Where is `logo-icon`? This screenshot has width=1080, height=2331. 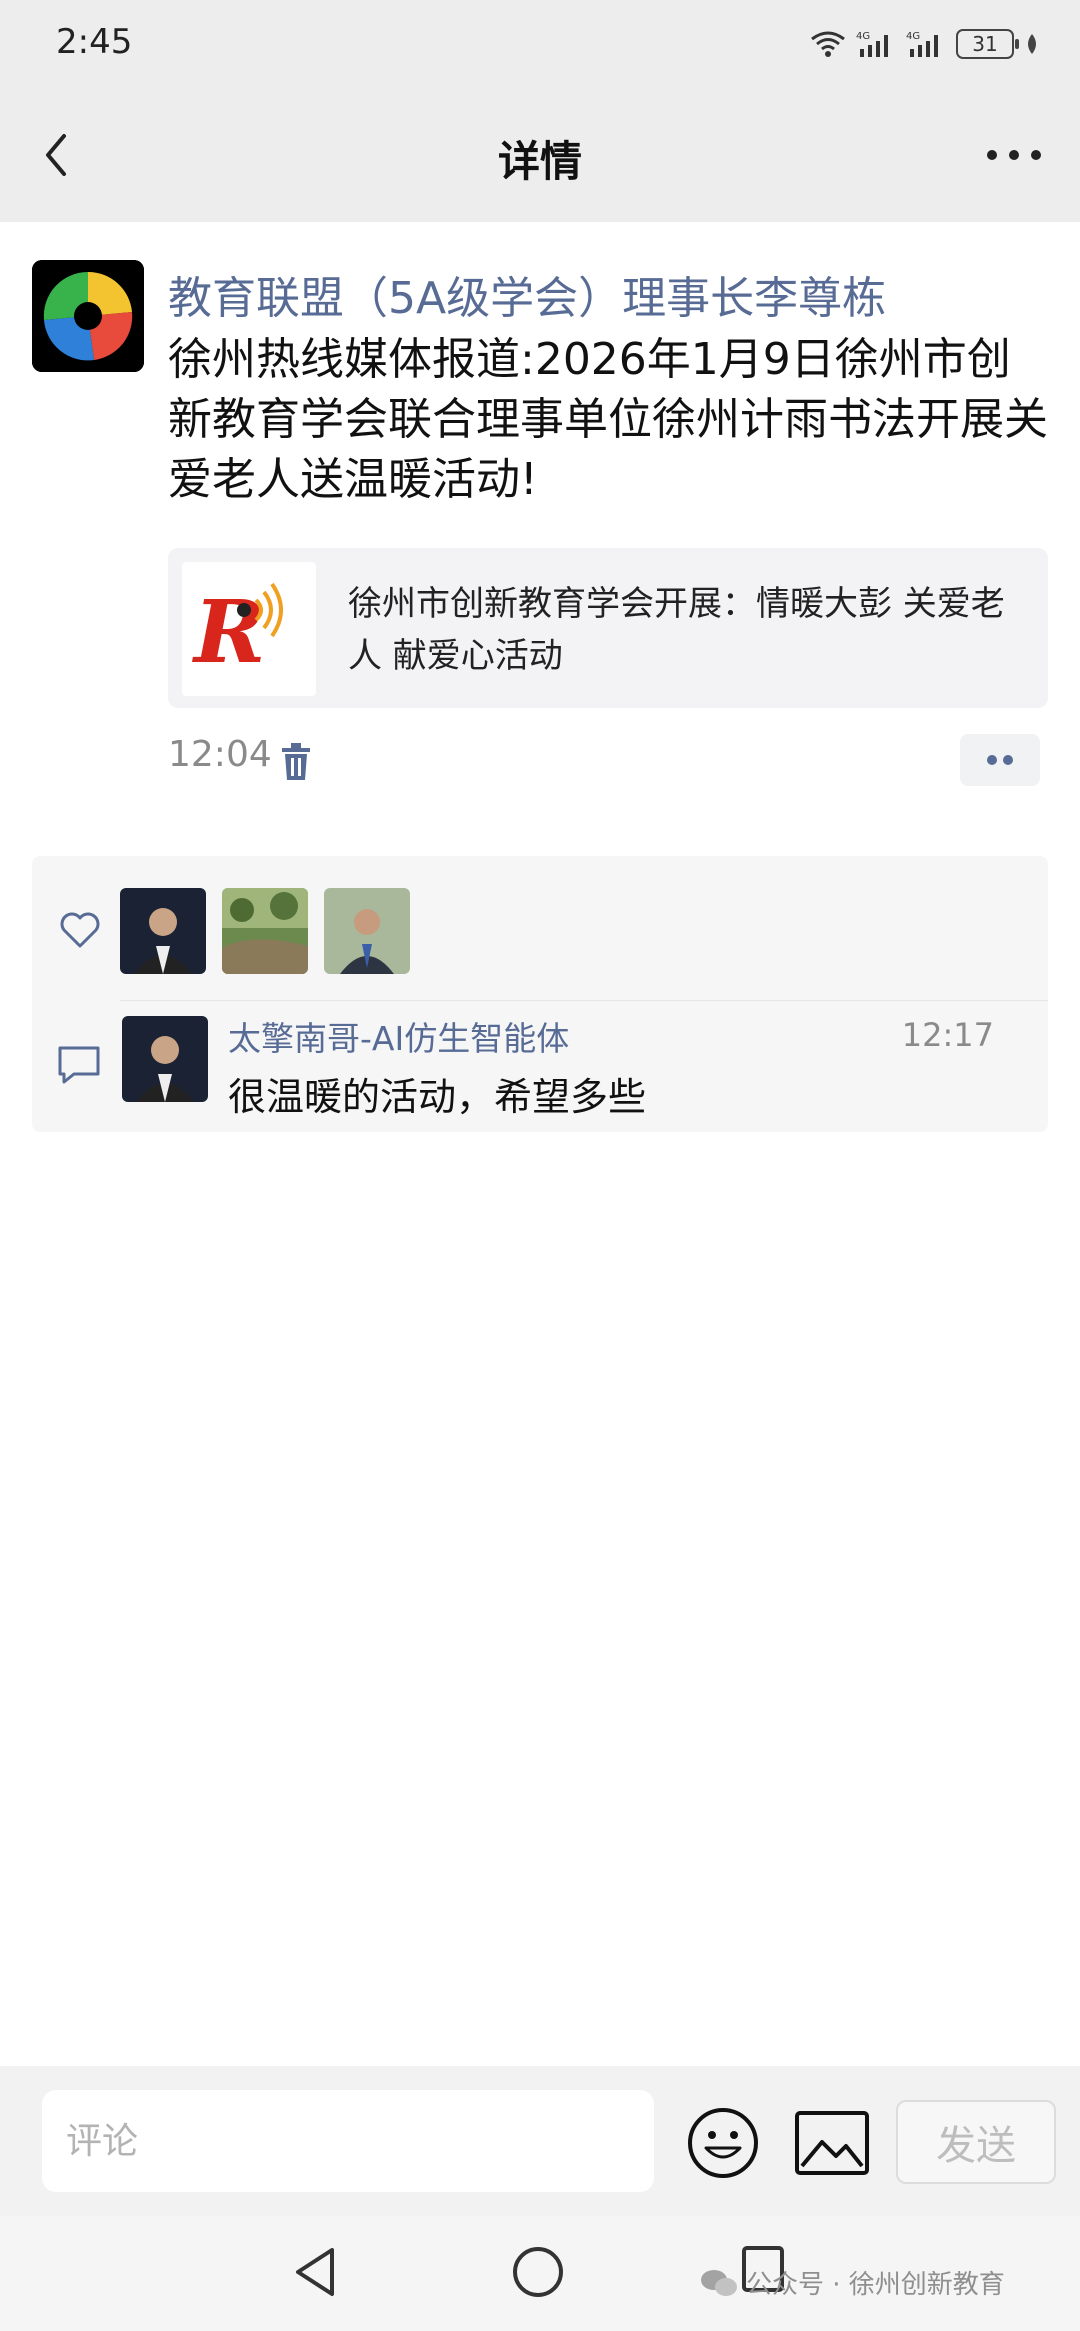 logo-icon is located at coordinates (88, 316).